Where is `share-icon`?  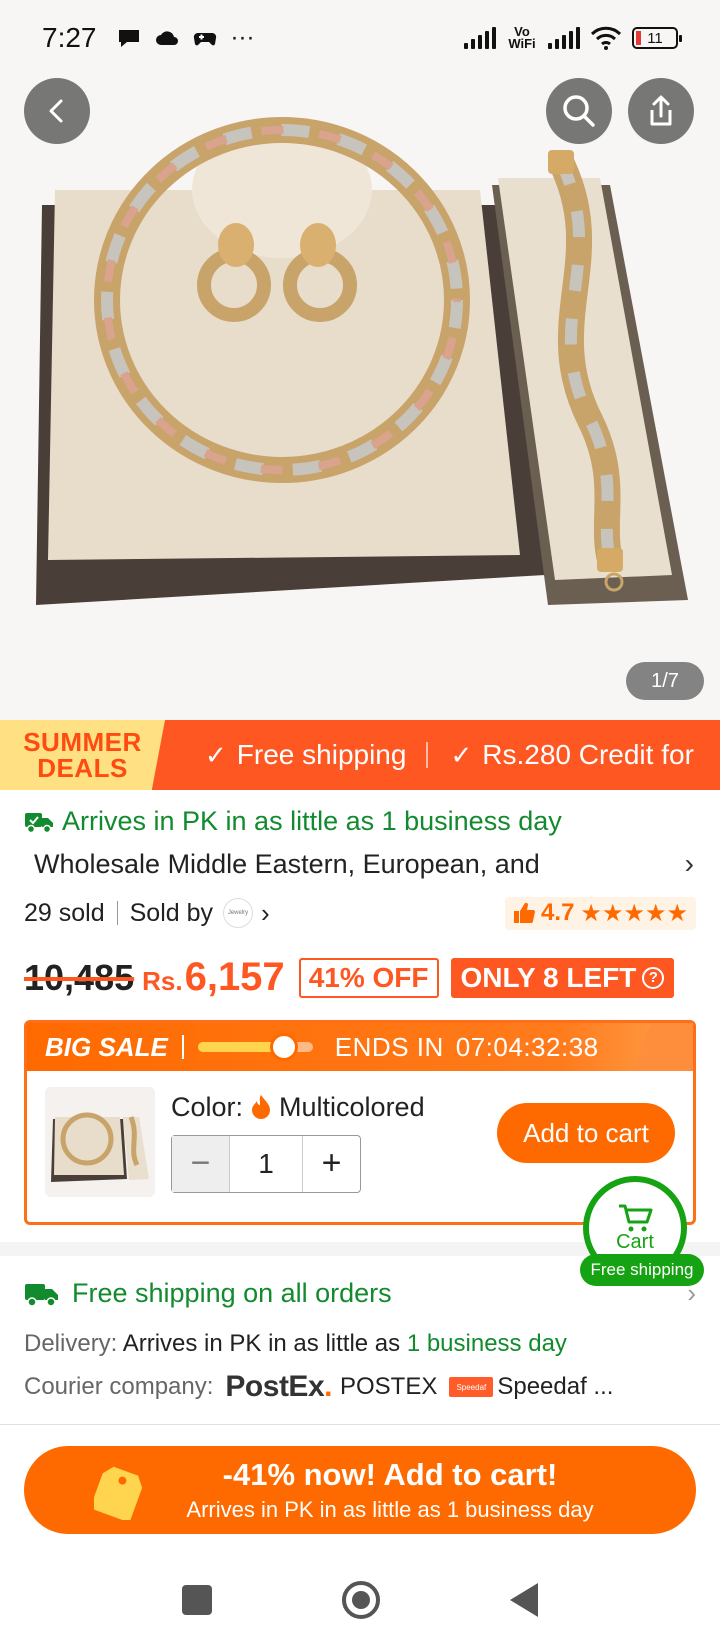
share-icon is located at coordinates (661, 110).